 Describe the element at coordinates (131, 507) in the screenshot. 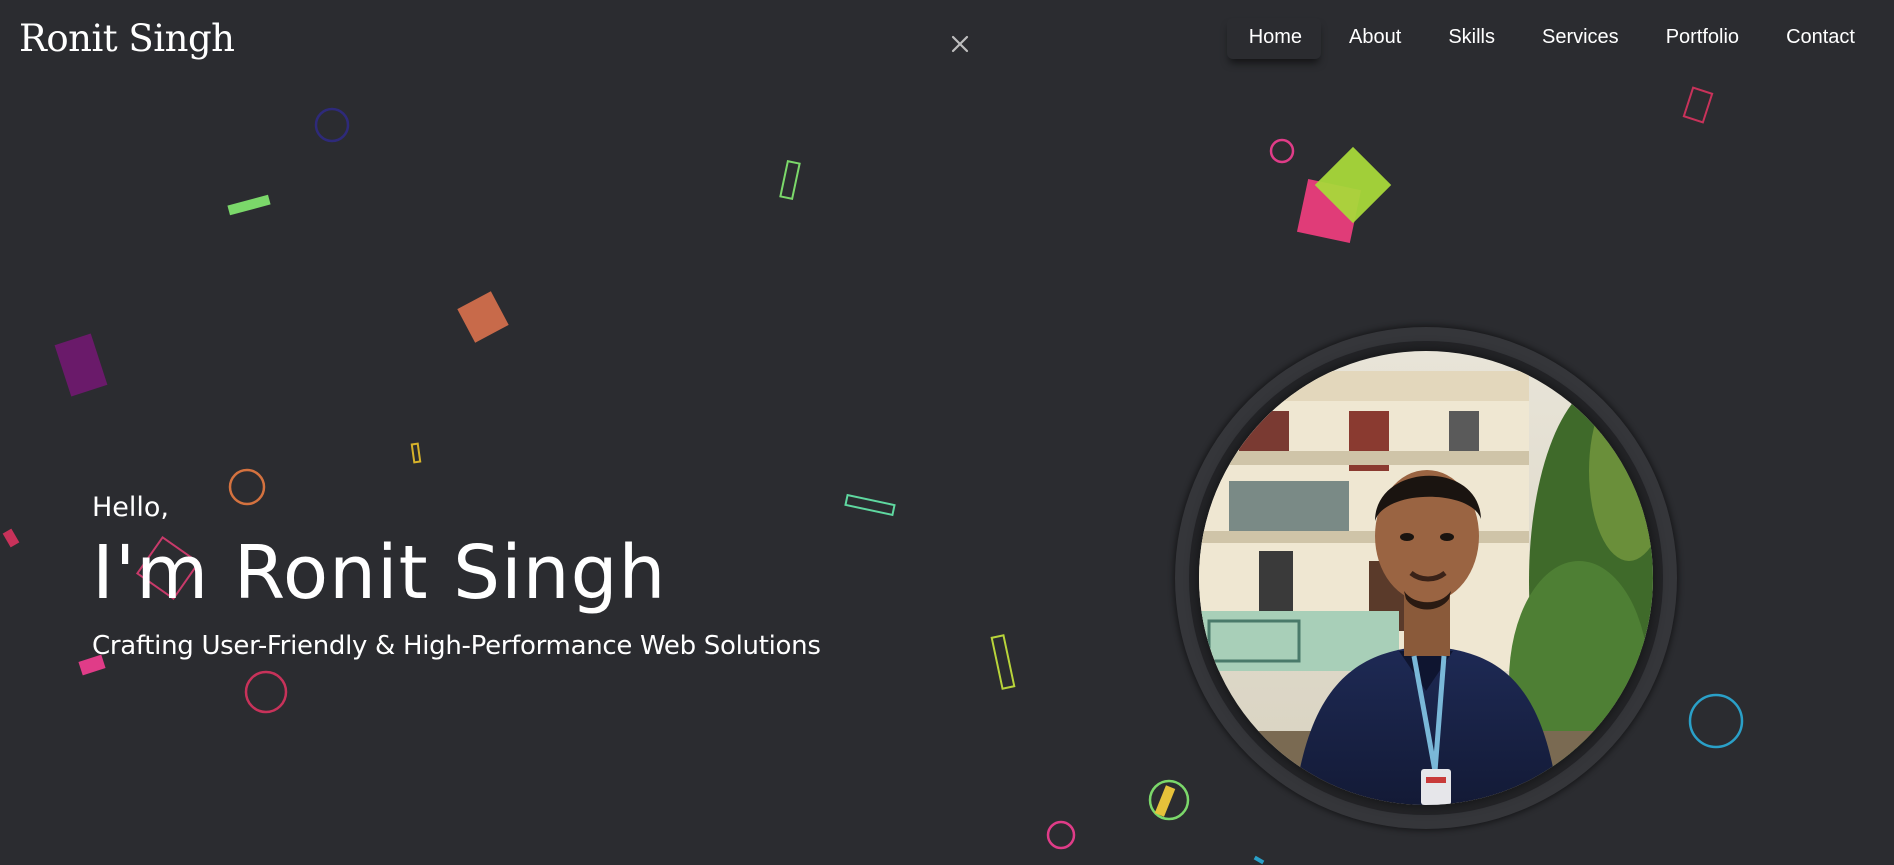

I see `hero-greeting: Hello,` at that location.